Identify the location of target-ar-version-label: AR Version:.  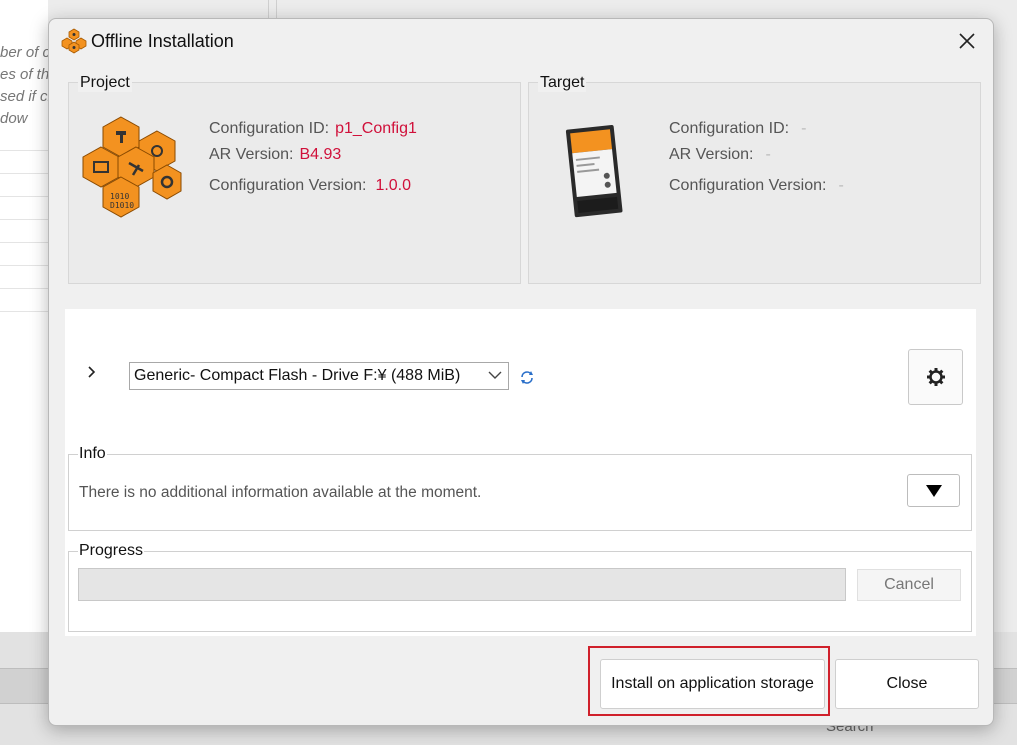
(711, 154).